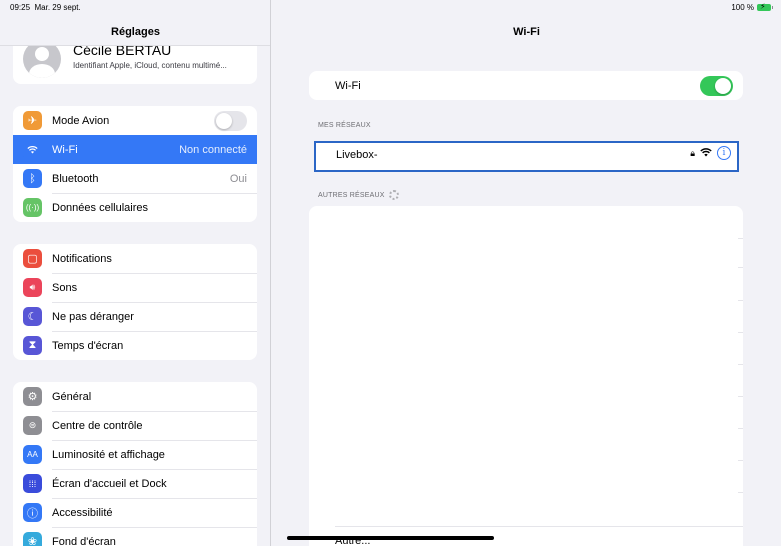 The image size is (781, 546). Describe the element at coordinates (65, 149) in the screenshot. I see `sidebar-item-label: Wi-Fi` at that location.